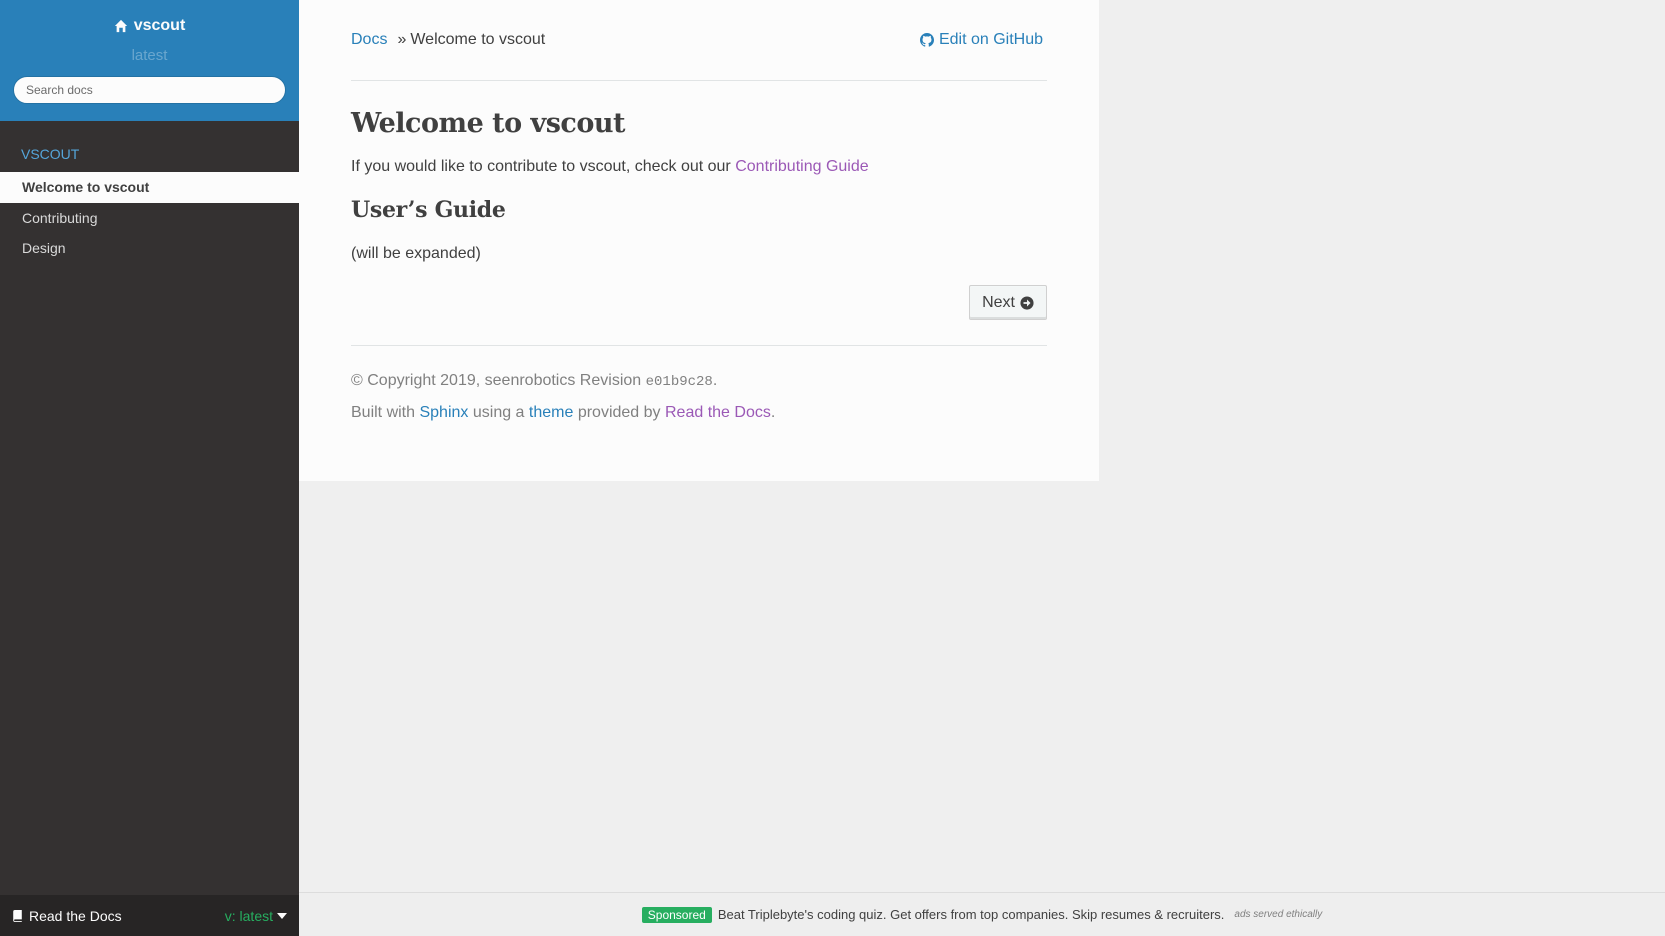 Image resolution: width=1665 pixels, height=936 pixels. What do you see at coordinates (149, 915) in the screenshot?
I see `rtd-version-bar: Read the Docs v: latest` at bounding box center [149, 915].